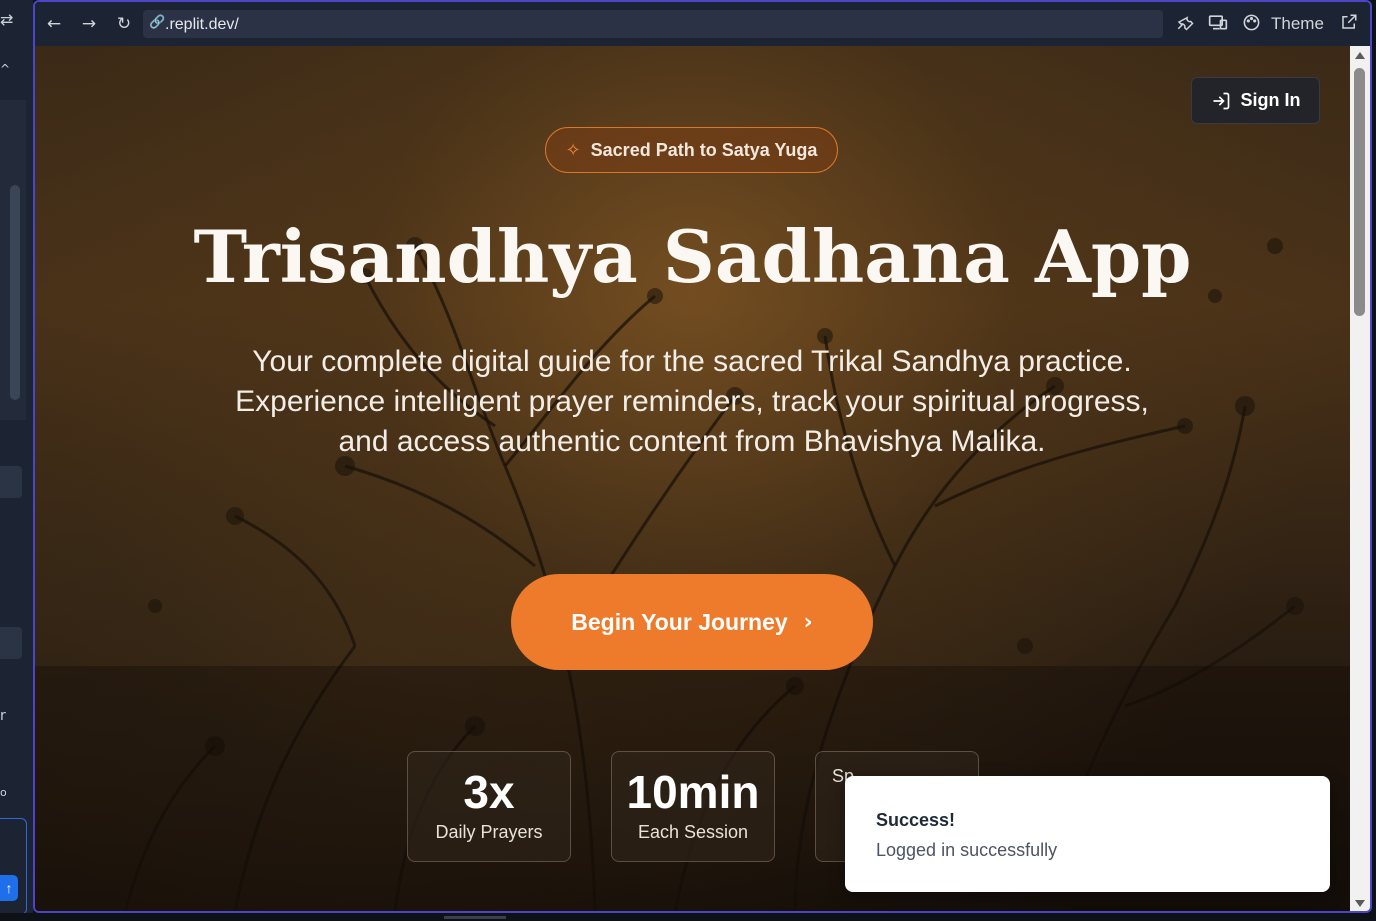  I want to click on browser-toolbar: ← → ↻ 🔗 .replit.dev/ Theme, so click(702, 24).